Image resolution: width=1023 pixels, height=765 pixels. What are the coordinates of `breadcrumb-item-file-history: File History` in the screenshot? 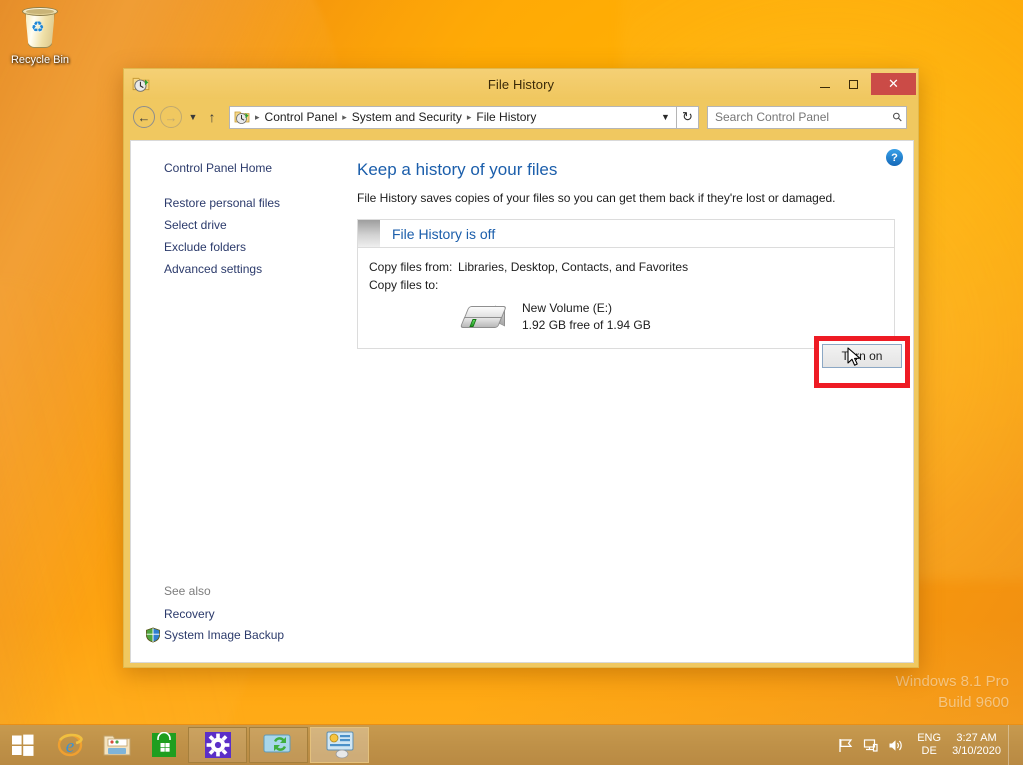 It's located at (506, 117).